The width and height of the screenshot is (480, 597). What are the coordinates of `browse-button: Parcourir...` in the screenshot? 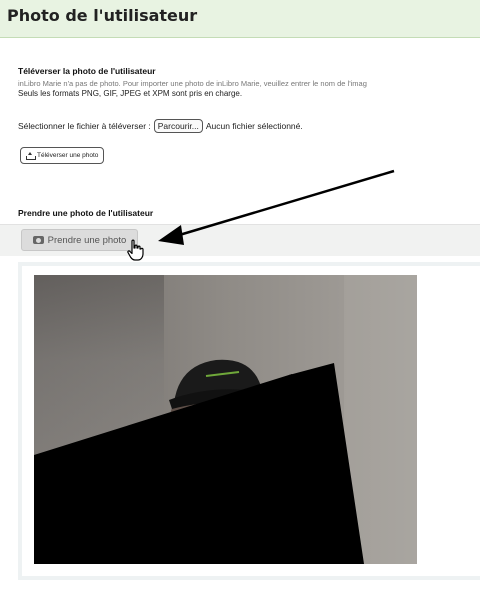 It's located at (178, 126).